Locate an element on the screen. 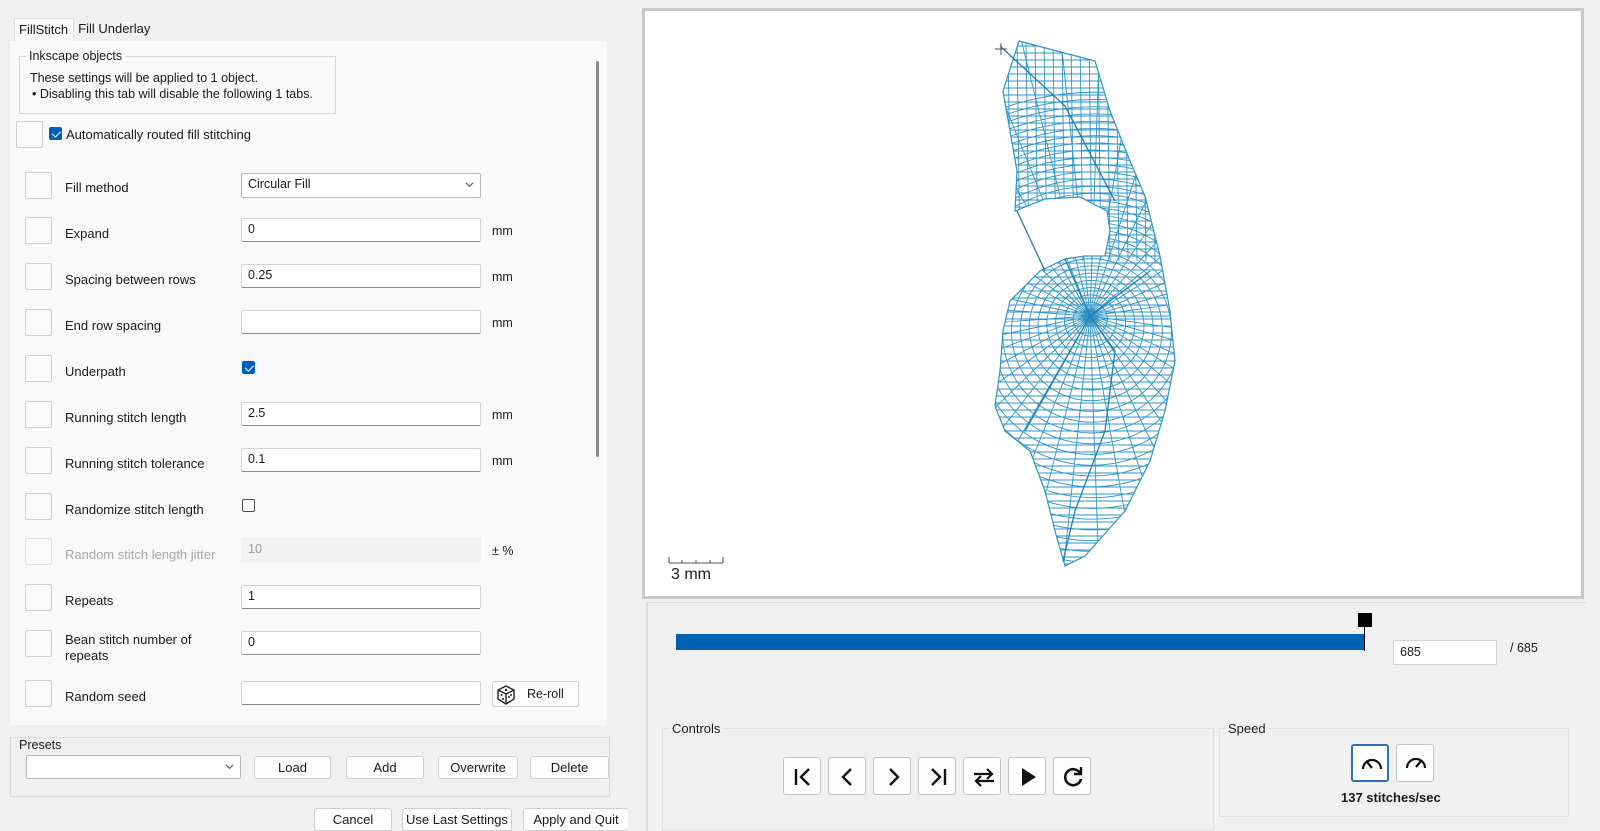 The image size is (1600, 831). faster-button is located at coordinates (1415, 763).